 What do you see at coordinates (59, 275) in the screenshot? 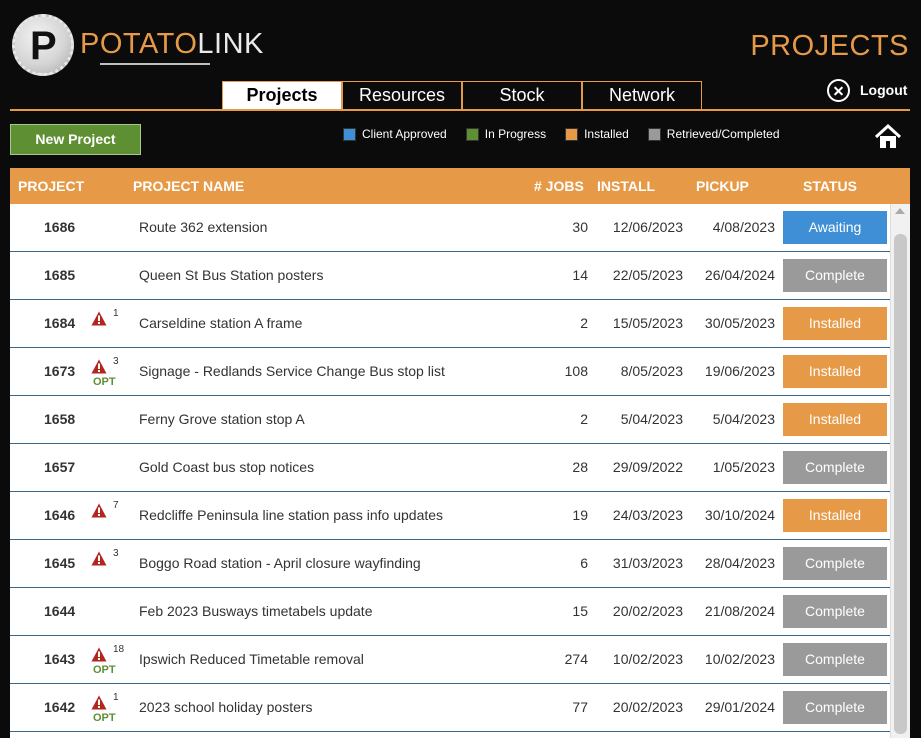
I see `project-id: 1685` at bounding box center [59, 275].